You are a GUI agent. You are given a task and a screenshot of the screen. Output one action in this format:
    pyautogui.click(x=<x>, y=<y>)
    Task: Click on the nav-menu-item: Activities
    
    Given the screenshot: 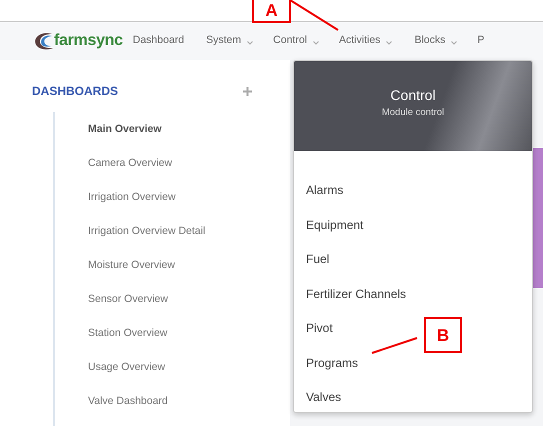 What is the action you would take?
    pyautogui.click(x=365, y=41)
    